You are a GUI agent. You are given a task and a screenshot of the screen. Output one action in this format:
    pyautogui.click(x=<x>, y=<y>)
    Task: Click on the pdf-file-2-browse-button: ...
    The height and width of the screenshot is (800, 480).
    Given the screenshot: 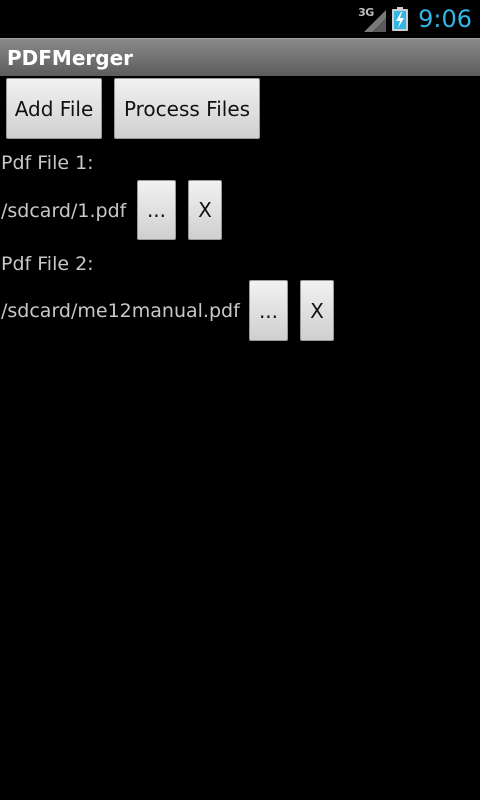 What is the action you would take?
    pyautogui.click(x=268, y=310)
    